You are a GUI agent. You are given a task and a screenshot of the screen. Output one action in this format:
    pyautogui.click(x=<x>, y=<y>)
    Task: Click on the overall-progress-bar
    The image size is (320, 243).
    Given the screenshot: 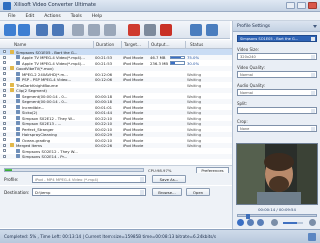 What is the action you would take?
    pyautogui.click(x=74, y=170)
    